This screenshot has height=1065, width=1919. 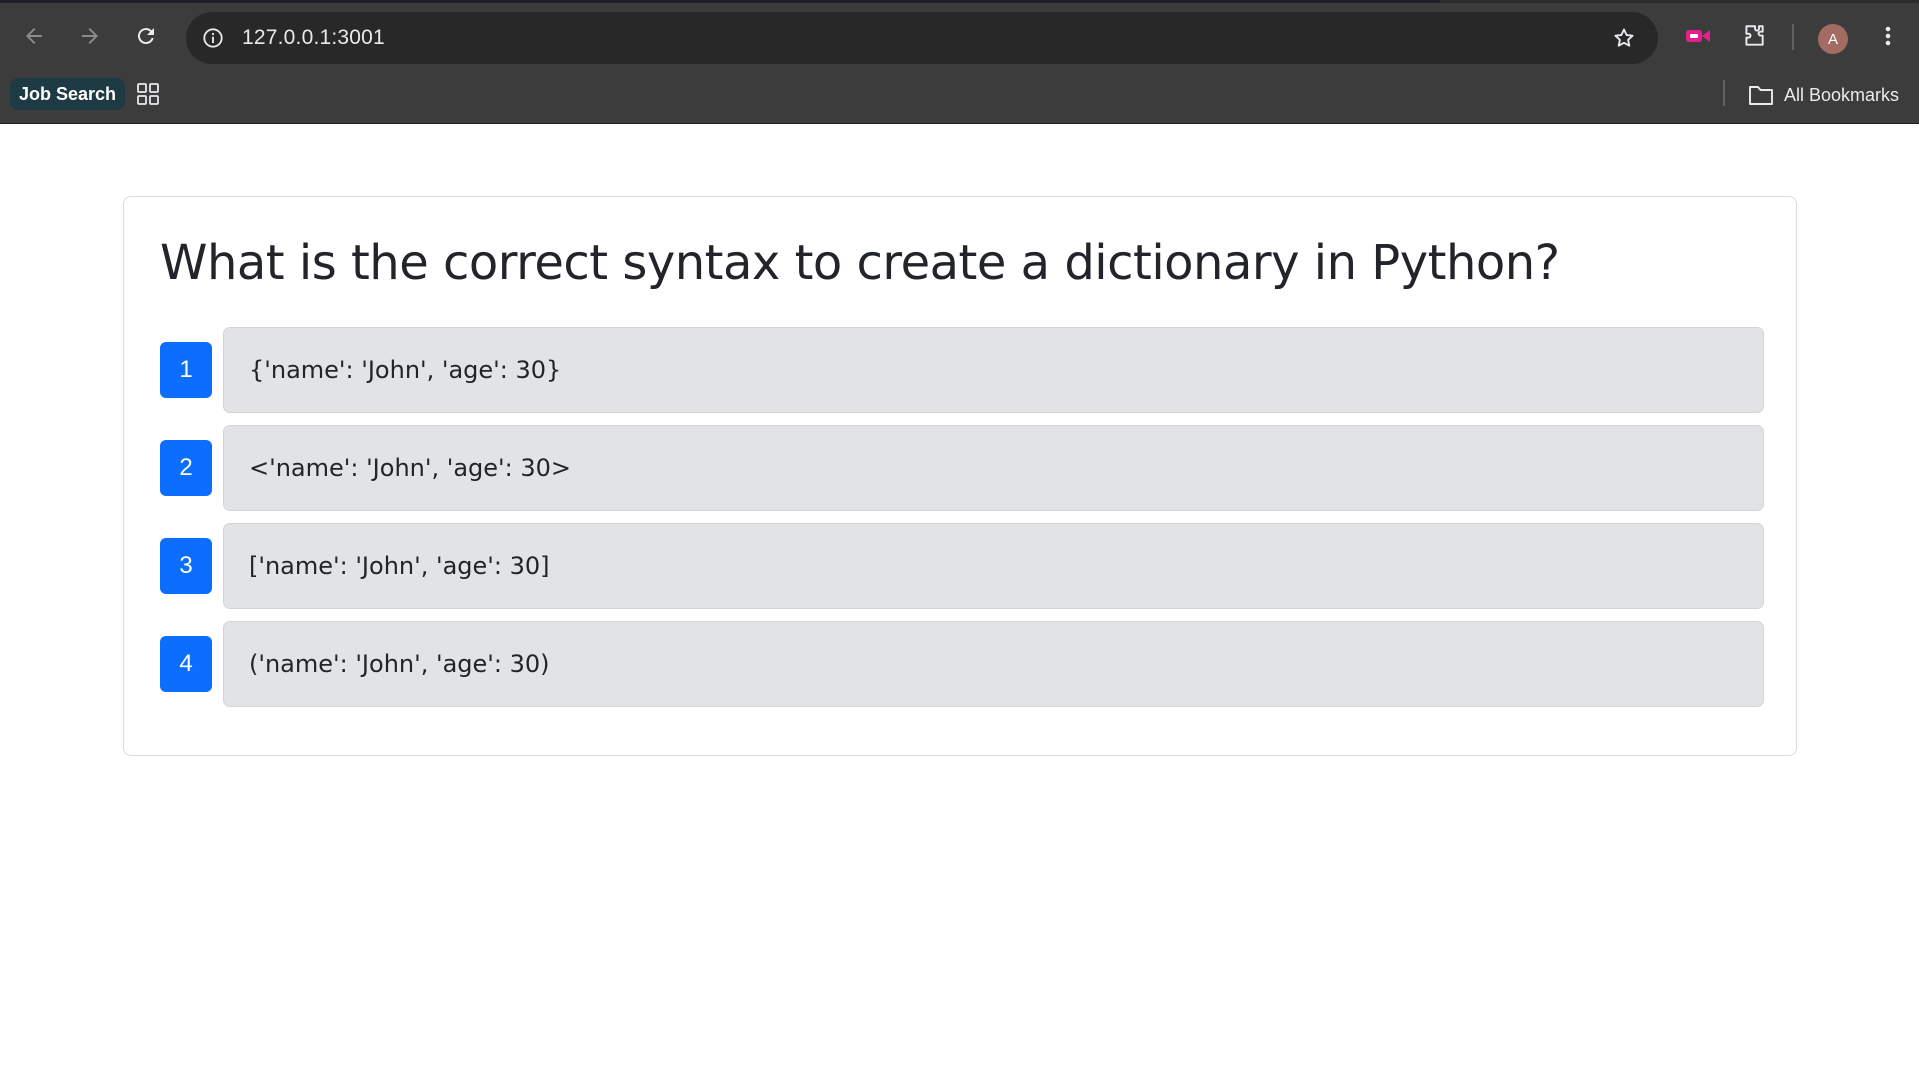 I want to click on back-button, so click(x=34, y=36).